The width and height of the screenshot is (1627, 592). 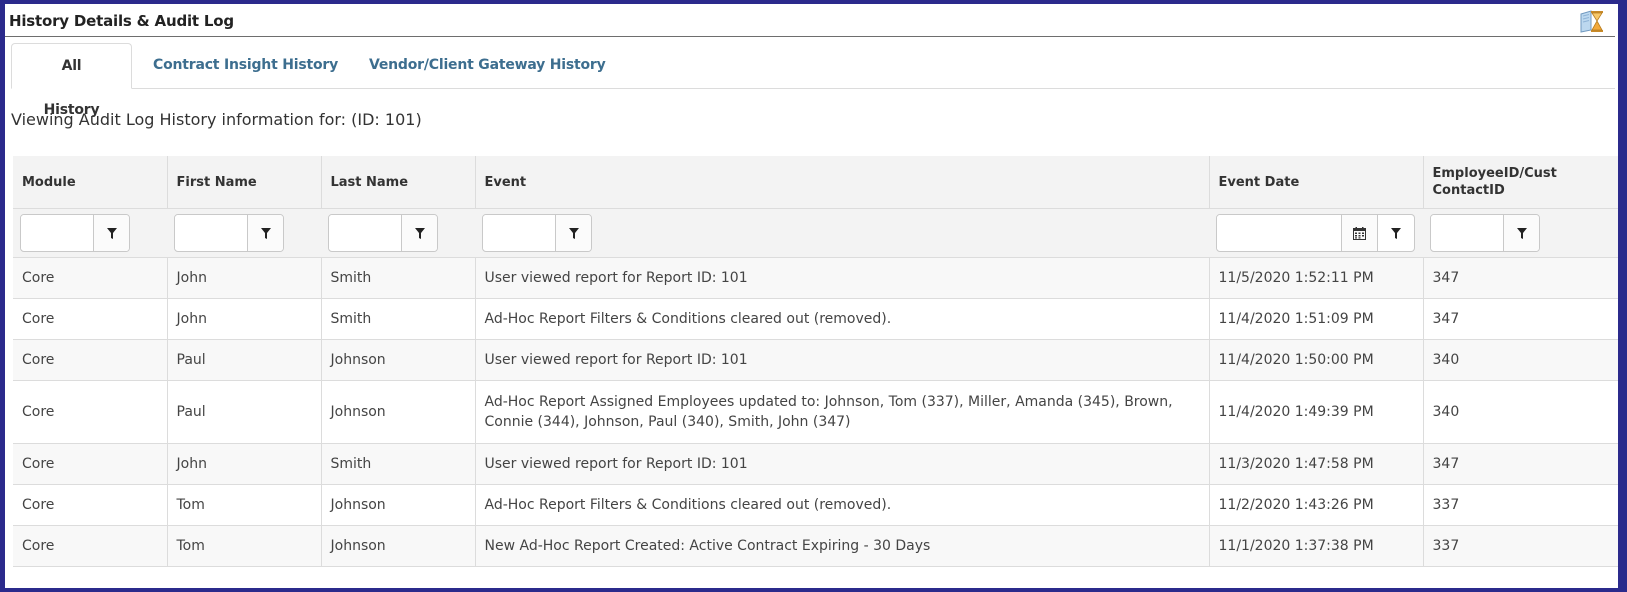 I want to click on cell-event-date: 11/2/2020 1:43:26 PM, so click(x=1316, y=505).